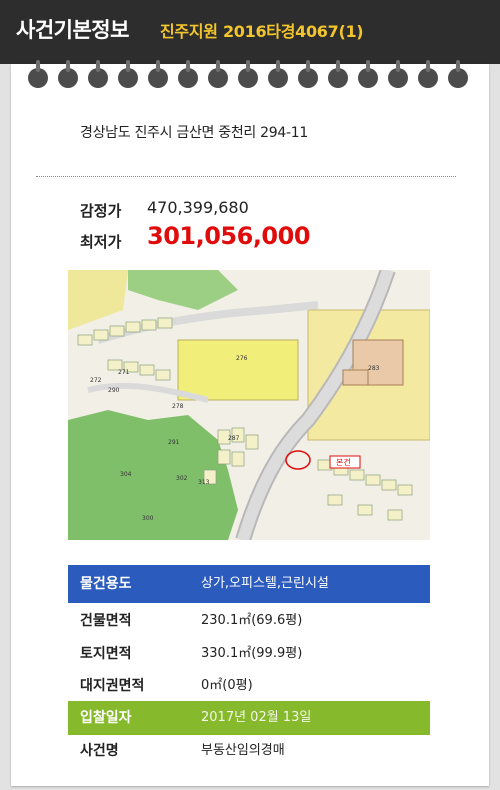 The image size is (500, 790). What do you see at coordinates (112, 686) in the screenshot?
I see `detail-label: 대지권면적` at bounding box center [112, 686].